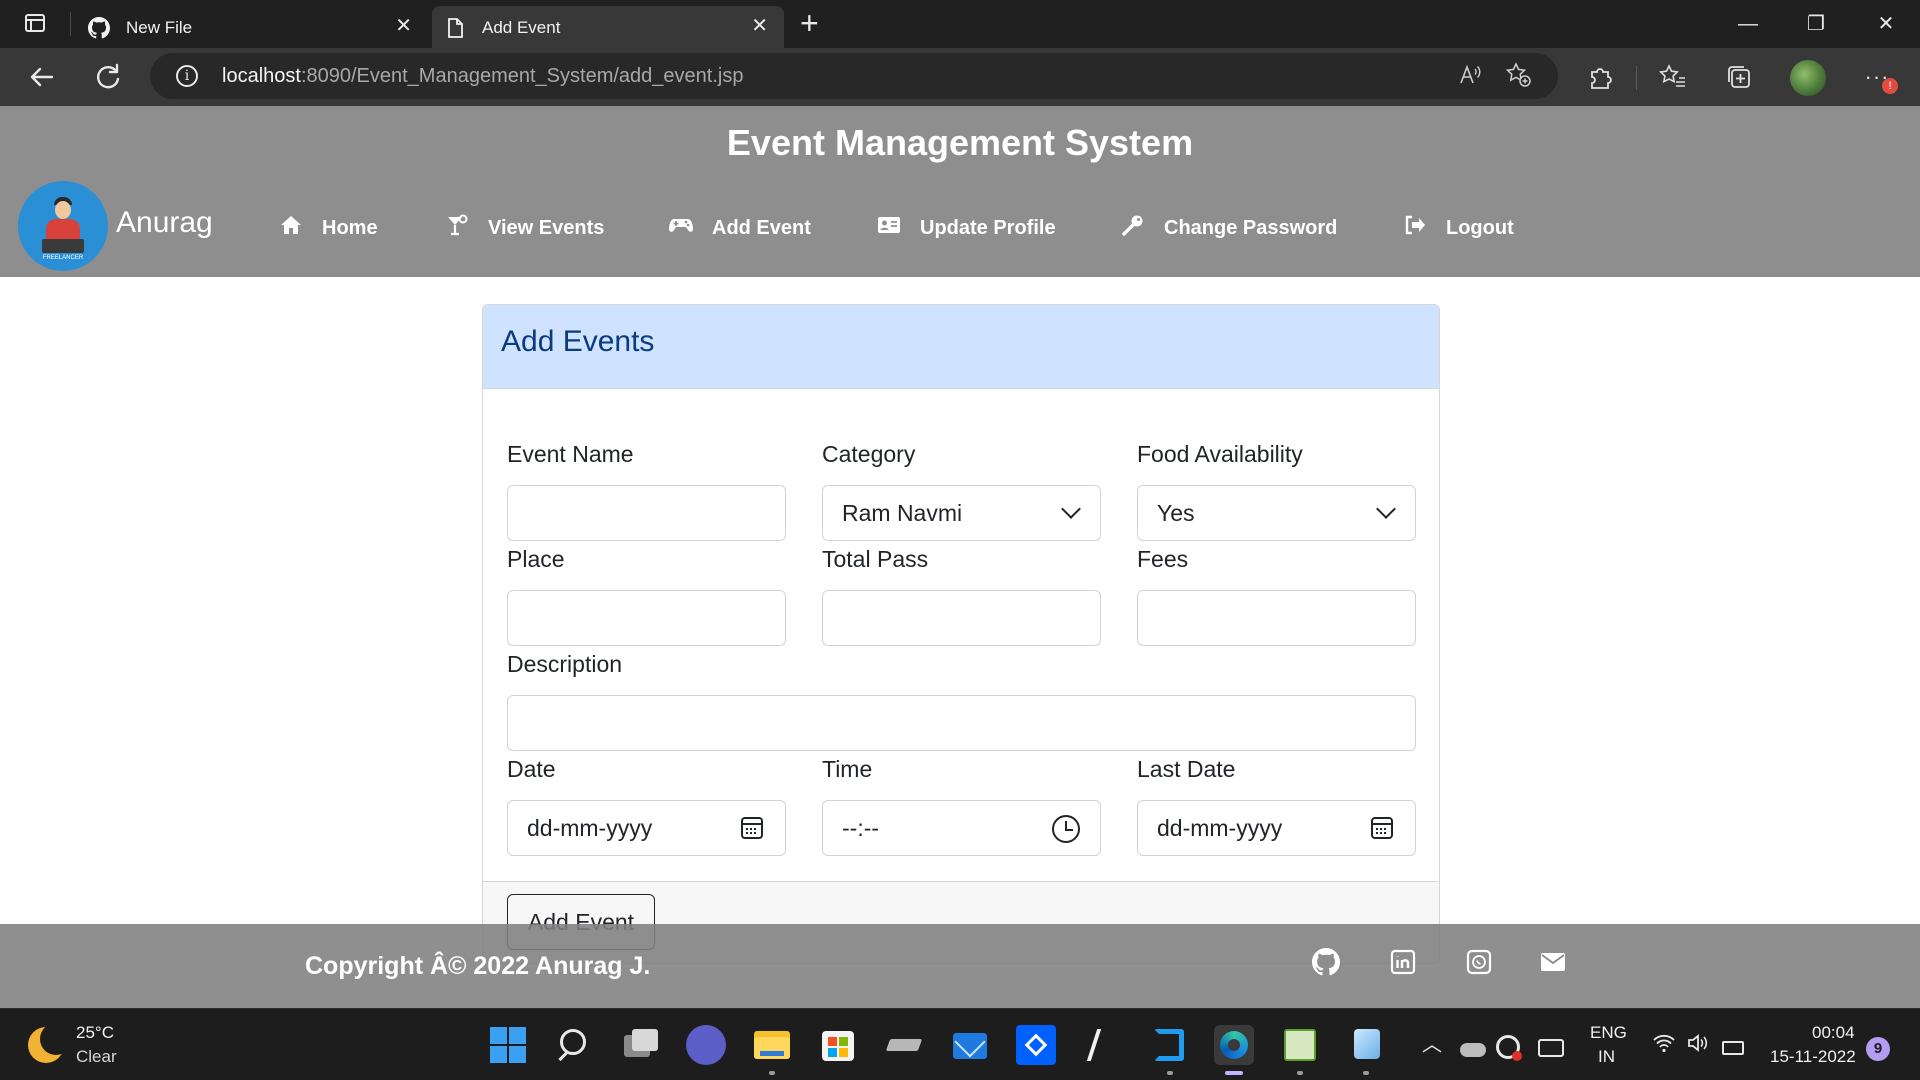 This screenshot has height=1080, width=1920. I want to click on volume-icon, so click(1699, 1043).